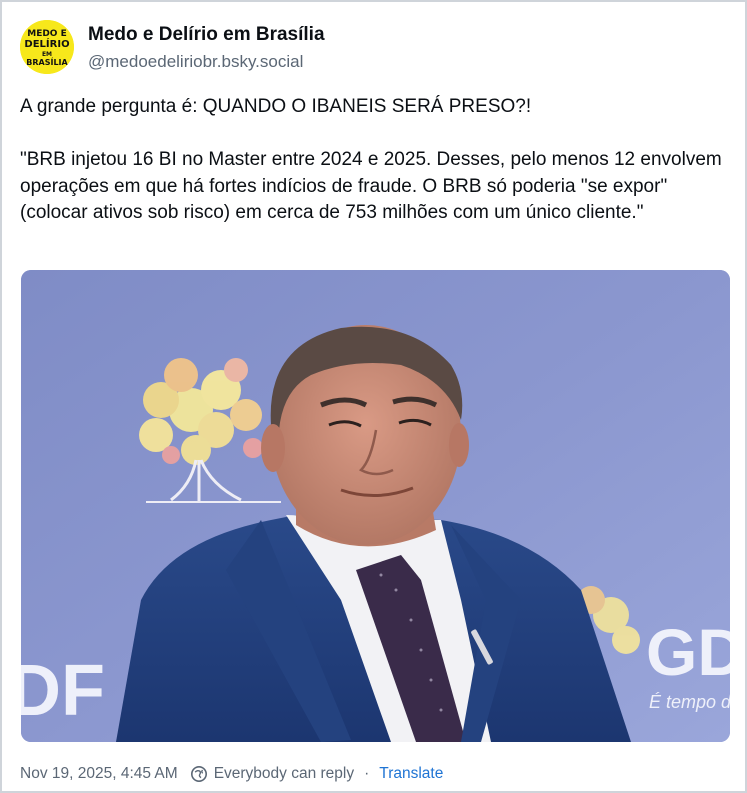 The image size is (747, 793). Describe the element at coordinates (47, 61) in the screenshot. I see `svg-text: BRASÍLIA` at that location.